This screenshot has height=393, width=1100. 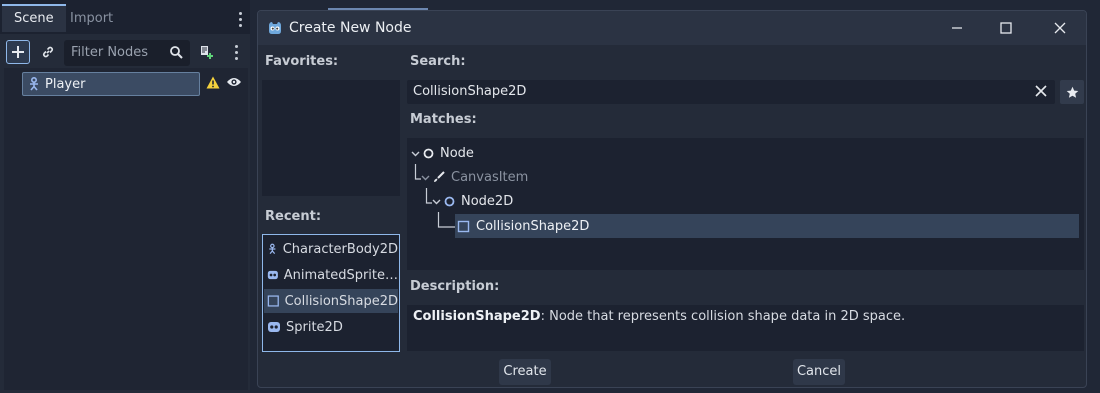 What do you see at coordinates (341, 301) in the screenshot?
I see `recent-item-label: CollisionShape2D` at bounding box center [341, 301].